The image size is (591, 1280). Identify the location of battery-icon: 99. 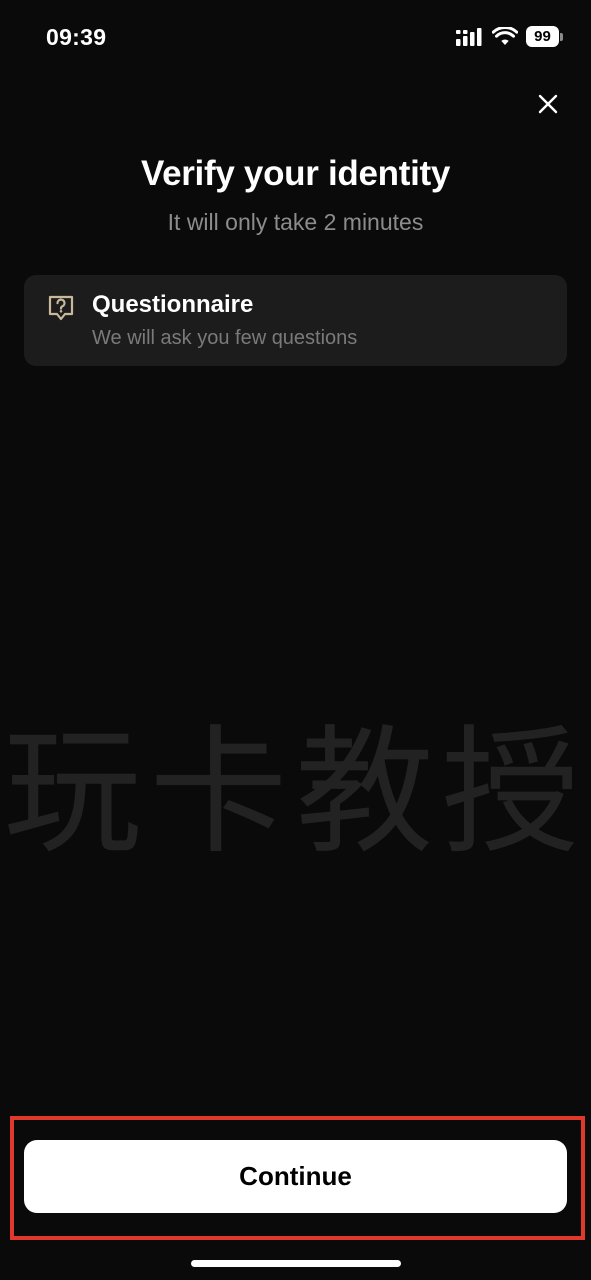
(544, 36).